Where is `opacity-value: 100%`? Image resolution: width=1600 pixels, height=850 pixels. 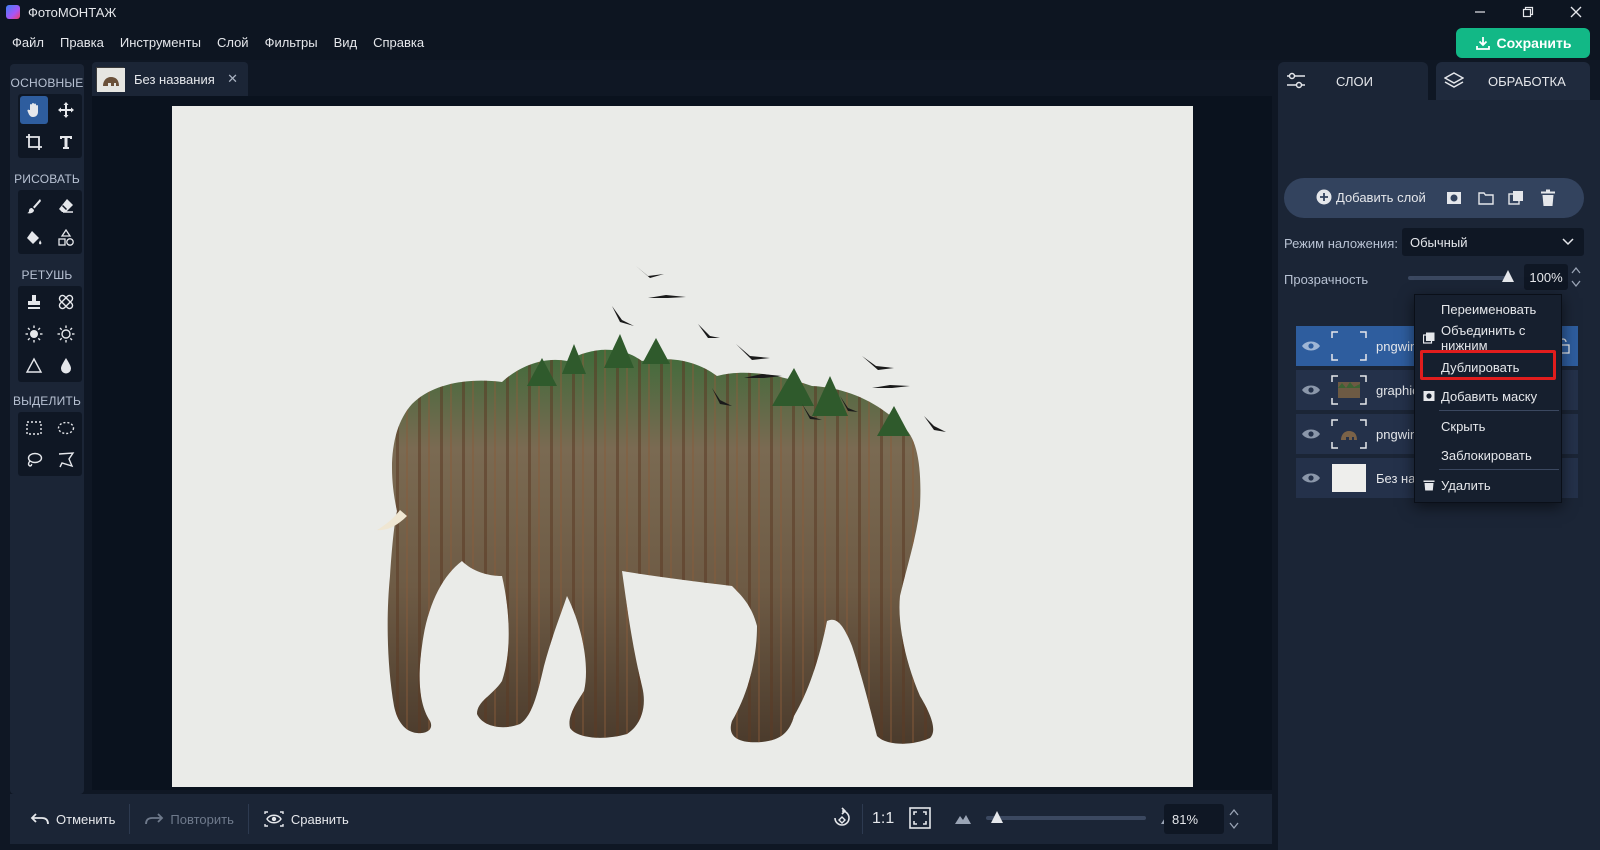
opacity-value: 100% is located at coordinates (1546, 277).